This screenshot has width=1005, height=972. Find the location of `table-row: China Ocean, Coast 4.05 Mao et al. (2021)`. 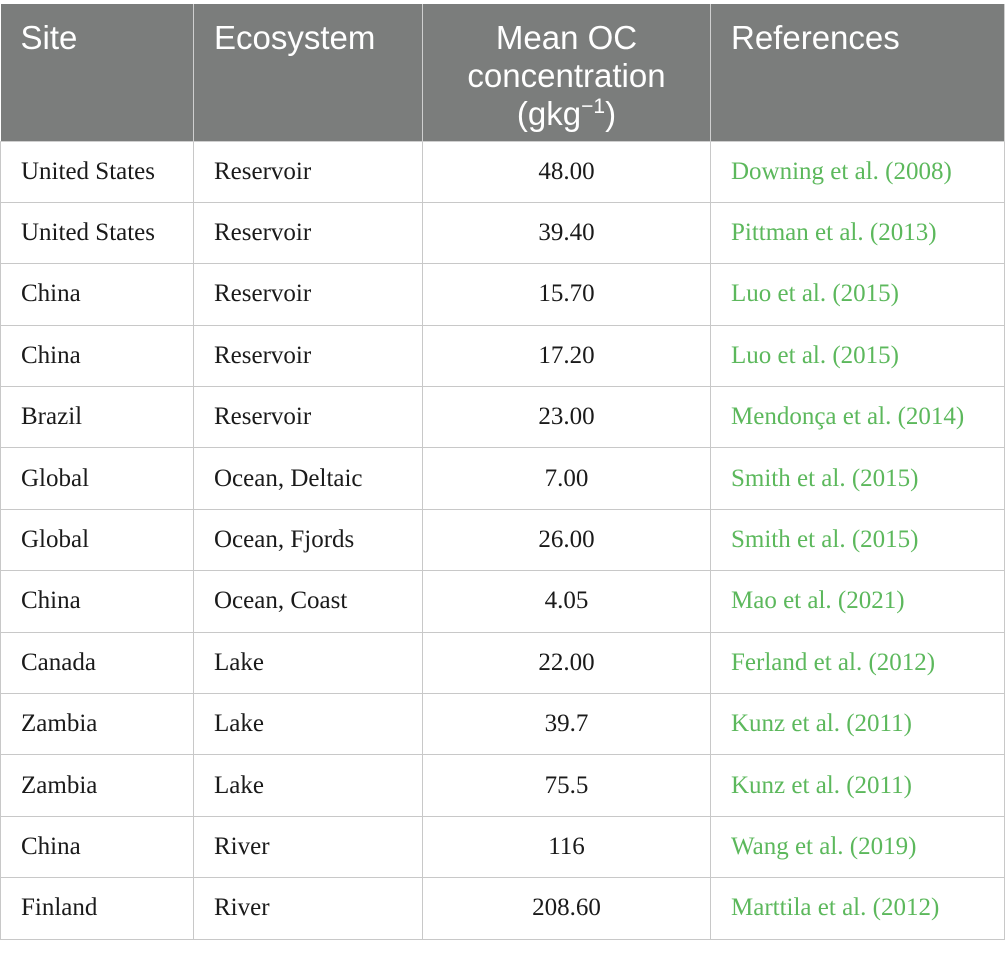

table-row: China Ocean, Coast 4.05 Mao et al. (2021) is located at coordinates (502, 601).